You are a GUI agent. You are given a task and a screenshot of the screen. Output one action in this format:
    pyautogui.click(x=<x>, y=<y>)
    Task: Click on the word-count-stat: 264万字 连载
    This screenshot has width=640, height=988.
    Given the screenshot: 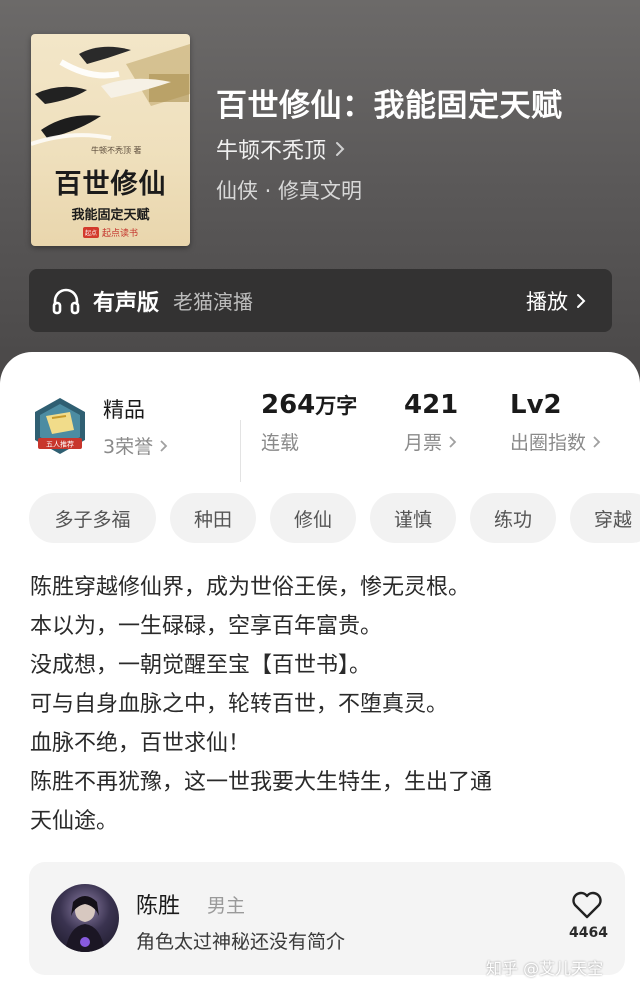 What is the action you would take?
    pyautogui.click(x=309, y=422)
    